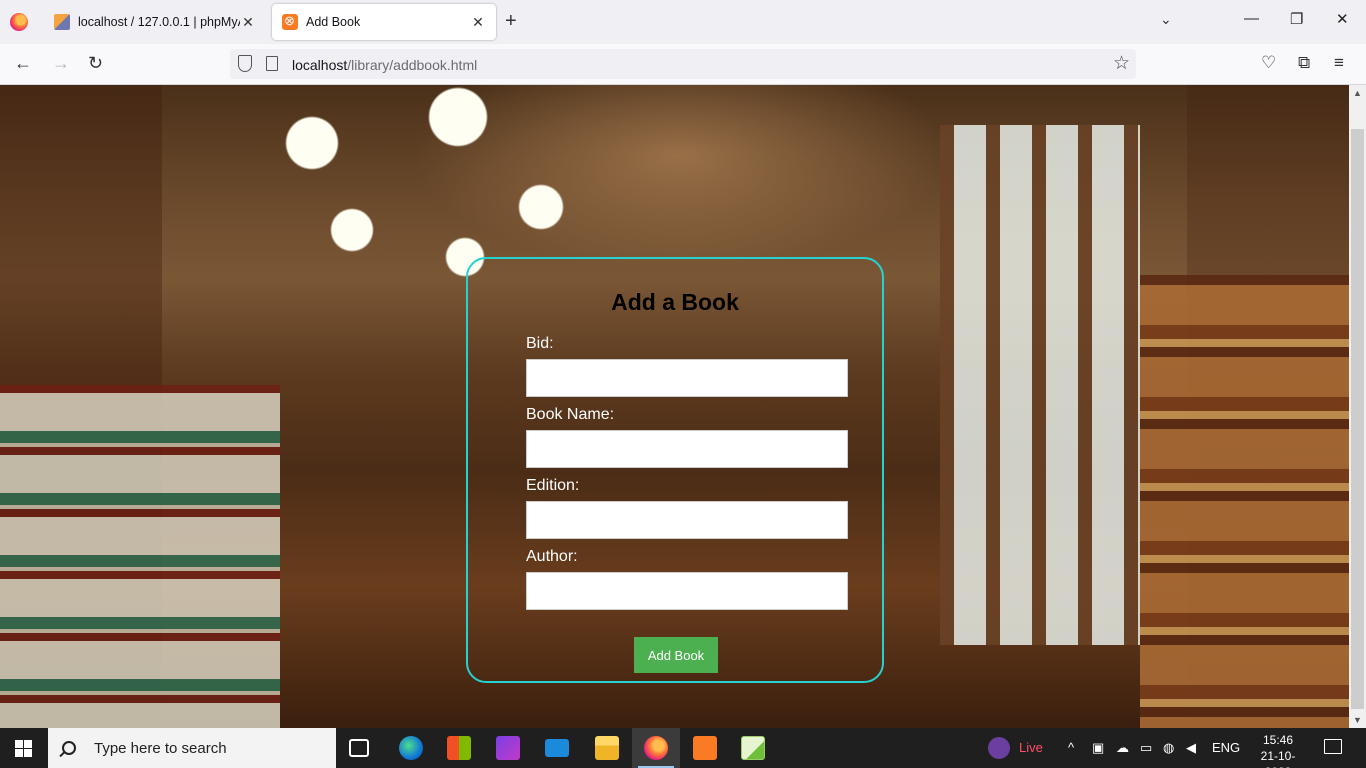 This screenshot has width=1366, height=768. What do you see at coordinates (687, 520) in the screenshot?
I see `edition-input` at bounding box center [687, 520].